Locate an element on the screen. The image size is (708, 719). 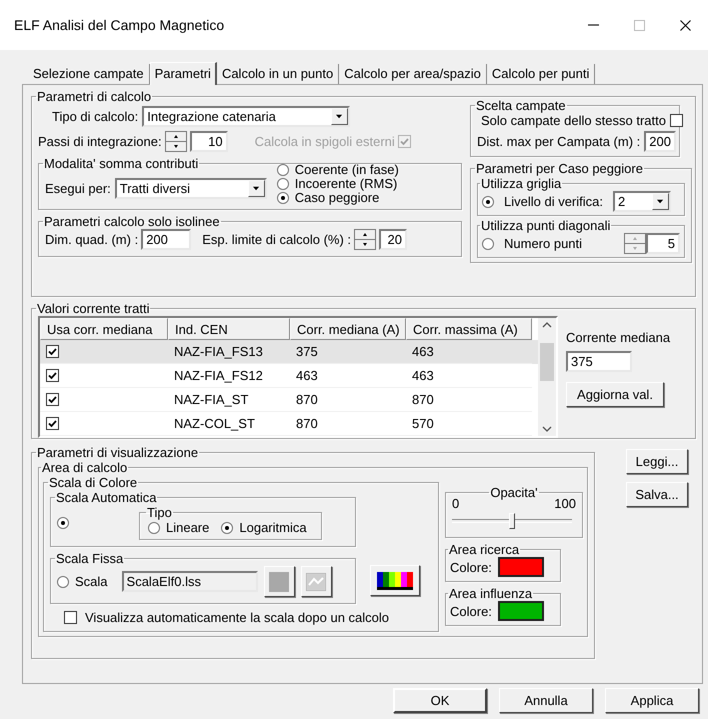
column-header: Ind. CEN is located at coordinates (229, 329).